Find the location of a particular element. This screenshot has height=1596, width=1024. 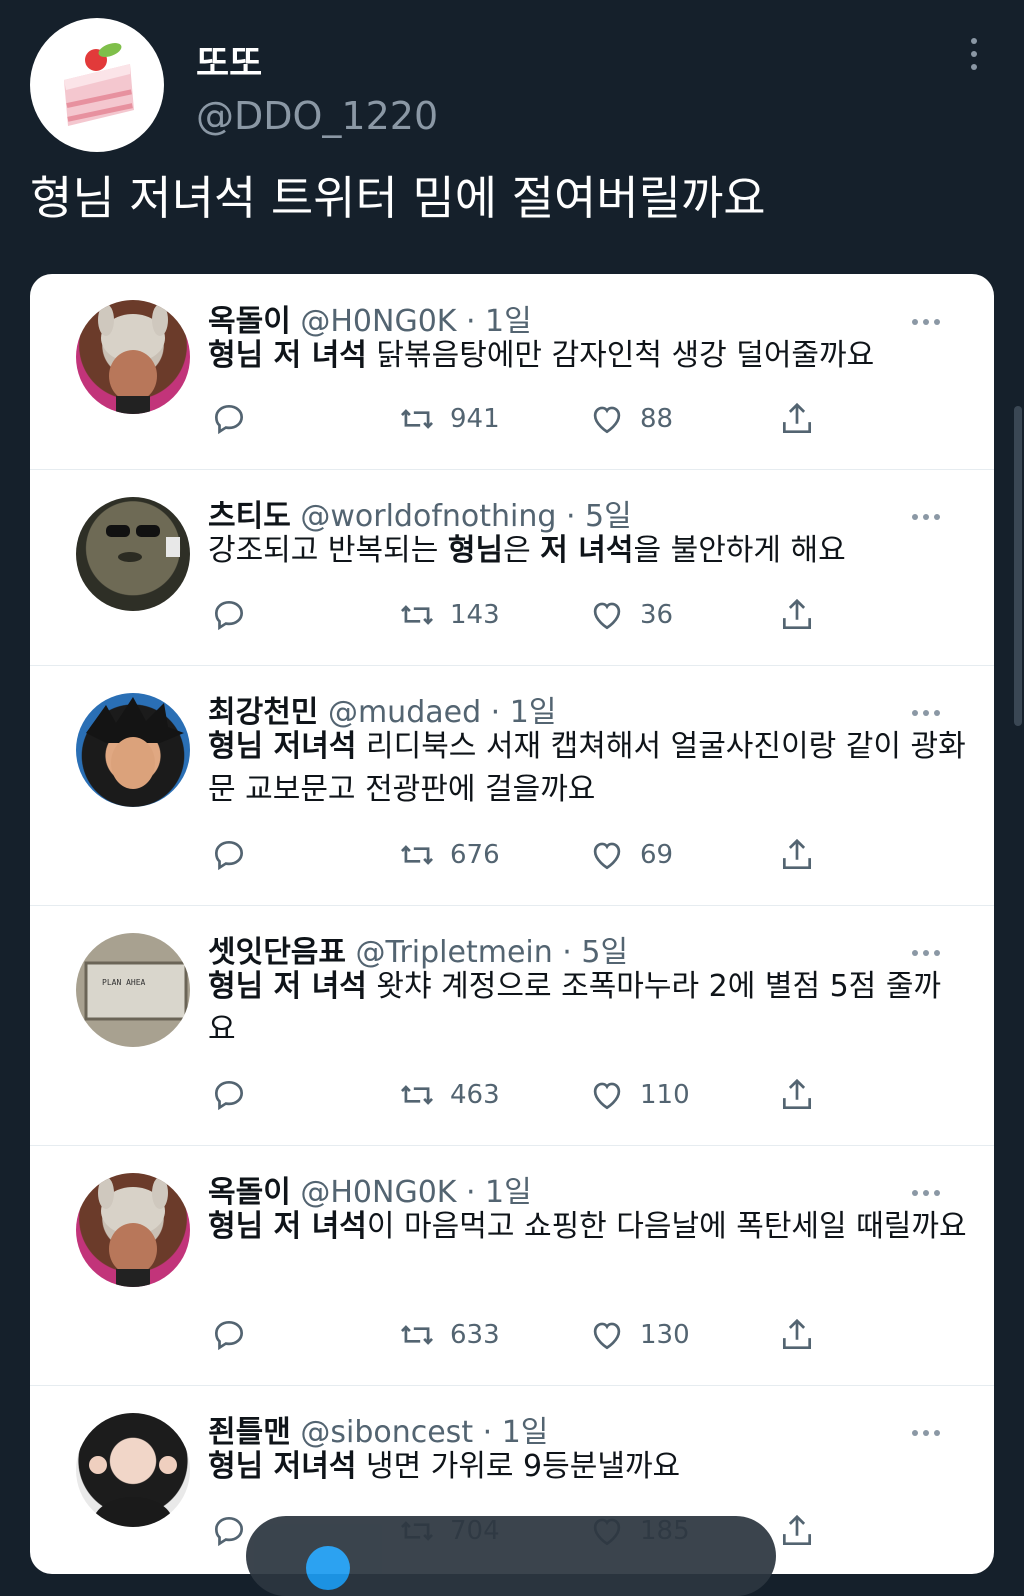

tweet-body-bold: 형님 저녀석 is located at coordinates (282, 1466).